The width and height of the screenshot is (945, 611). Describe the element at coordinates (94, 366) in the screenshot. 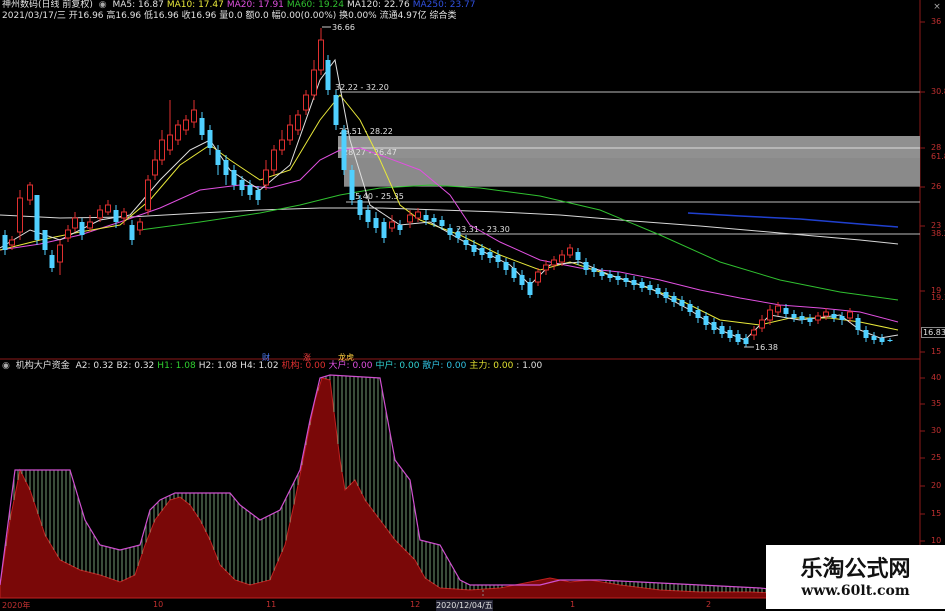

I see `indicator-item: A2: 0.32` at that location.